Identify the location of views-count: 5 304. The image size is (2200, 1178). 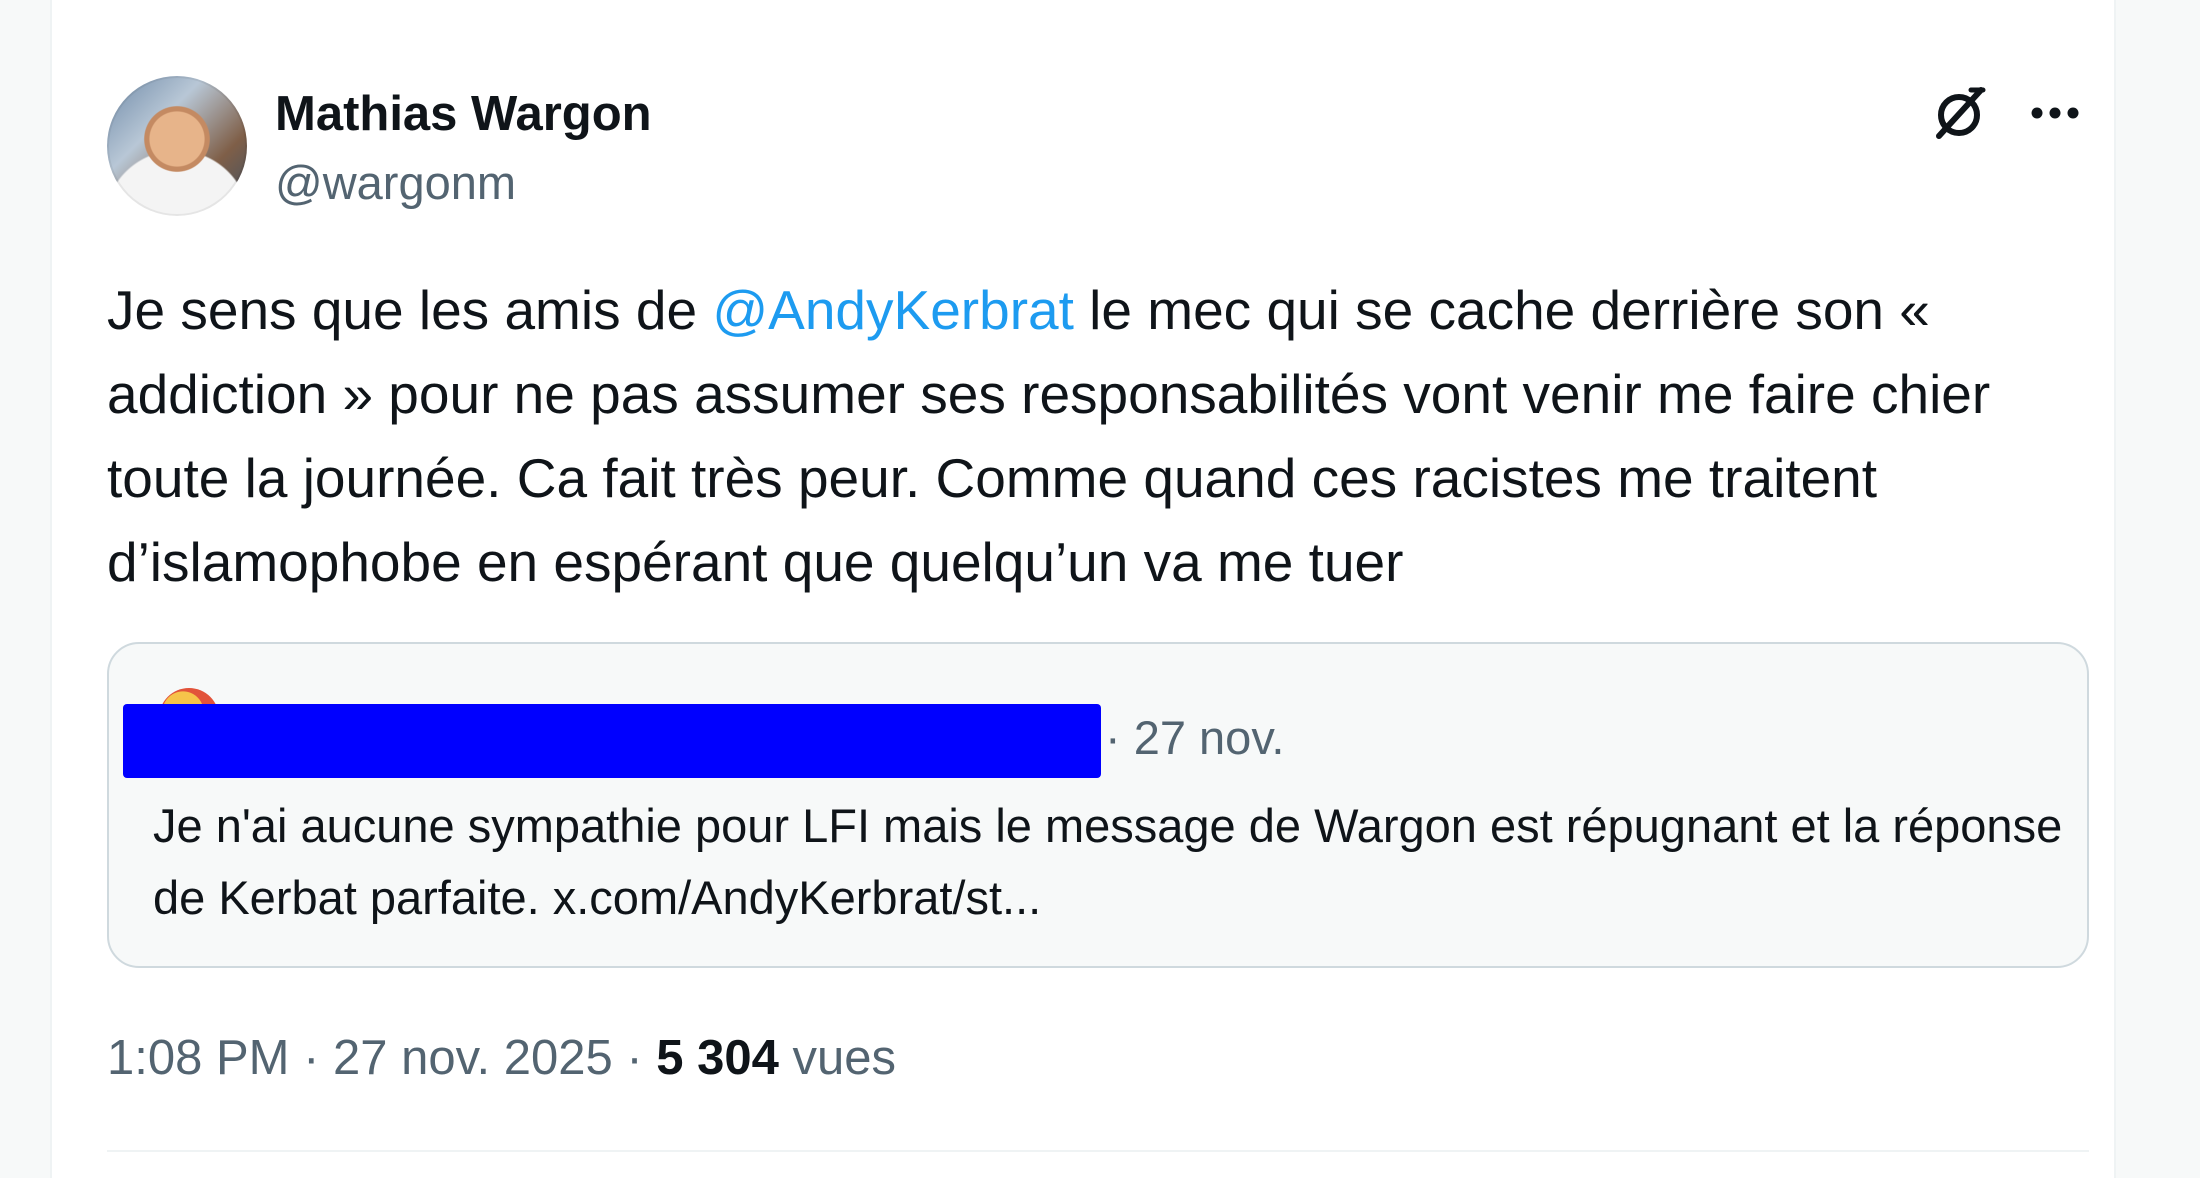
(717, 1058).